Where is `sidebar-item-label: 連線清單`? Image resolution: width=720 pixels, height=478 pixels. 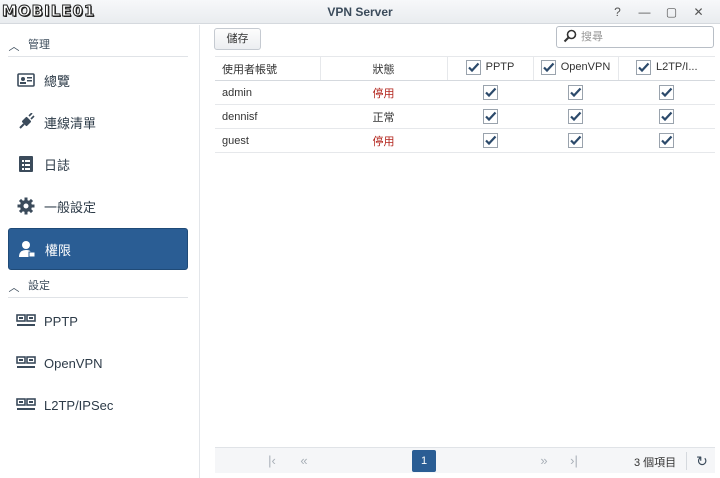
sidebar-item-label: 連線清單 is located at coordinates (70, 123).